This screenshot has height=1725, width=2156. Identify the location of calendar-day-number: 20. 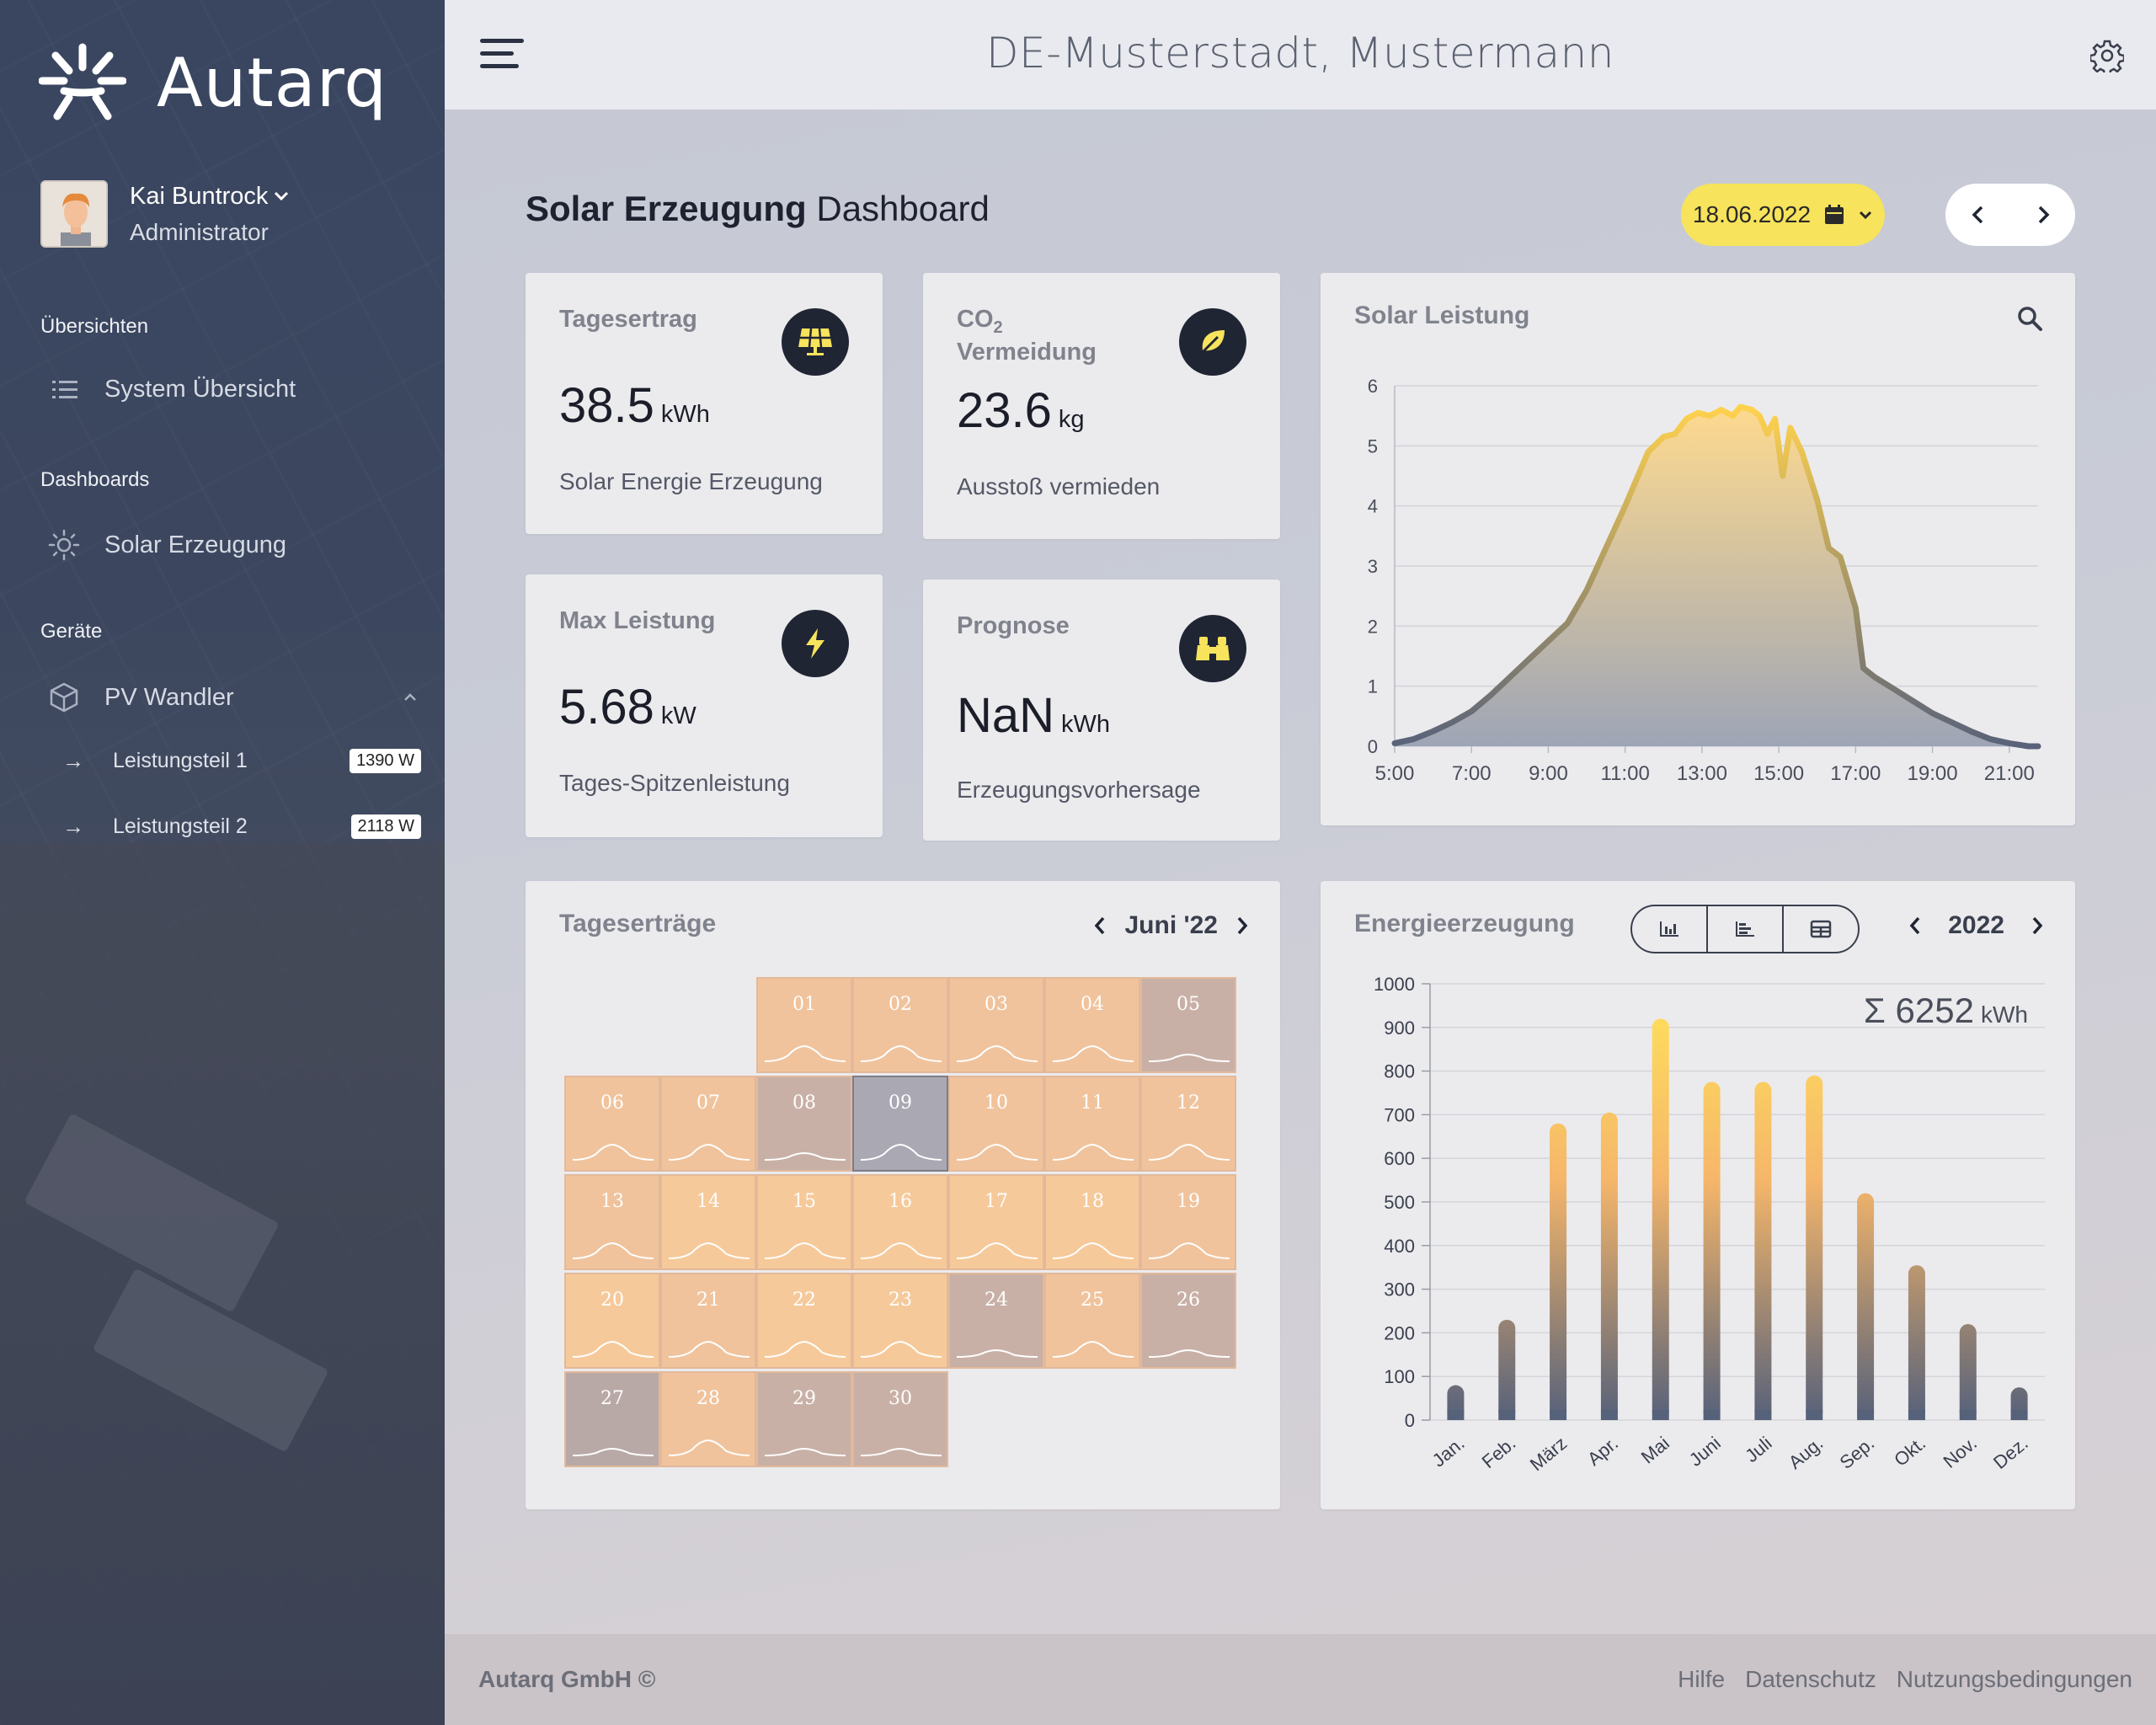
(612, 1300).